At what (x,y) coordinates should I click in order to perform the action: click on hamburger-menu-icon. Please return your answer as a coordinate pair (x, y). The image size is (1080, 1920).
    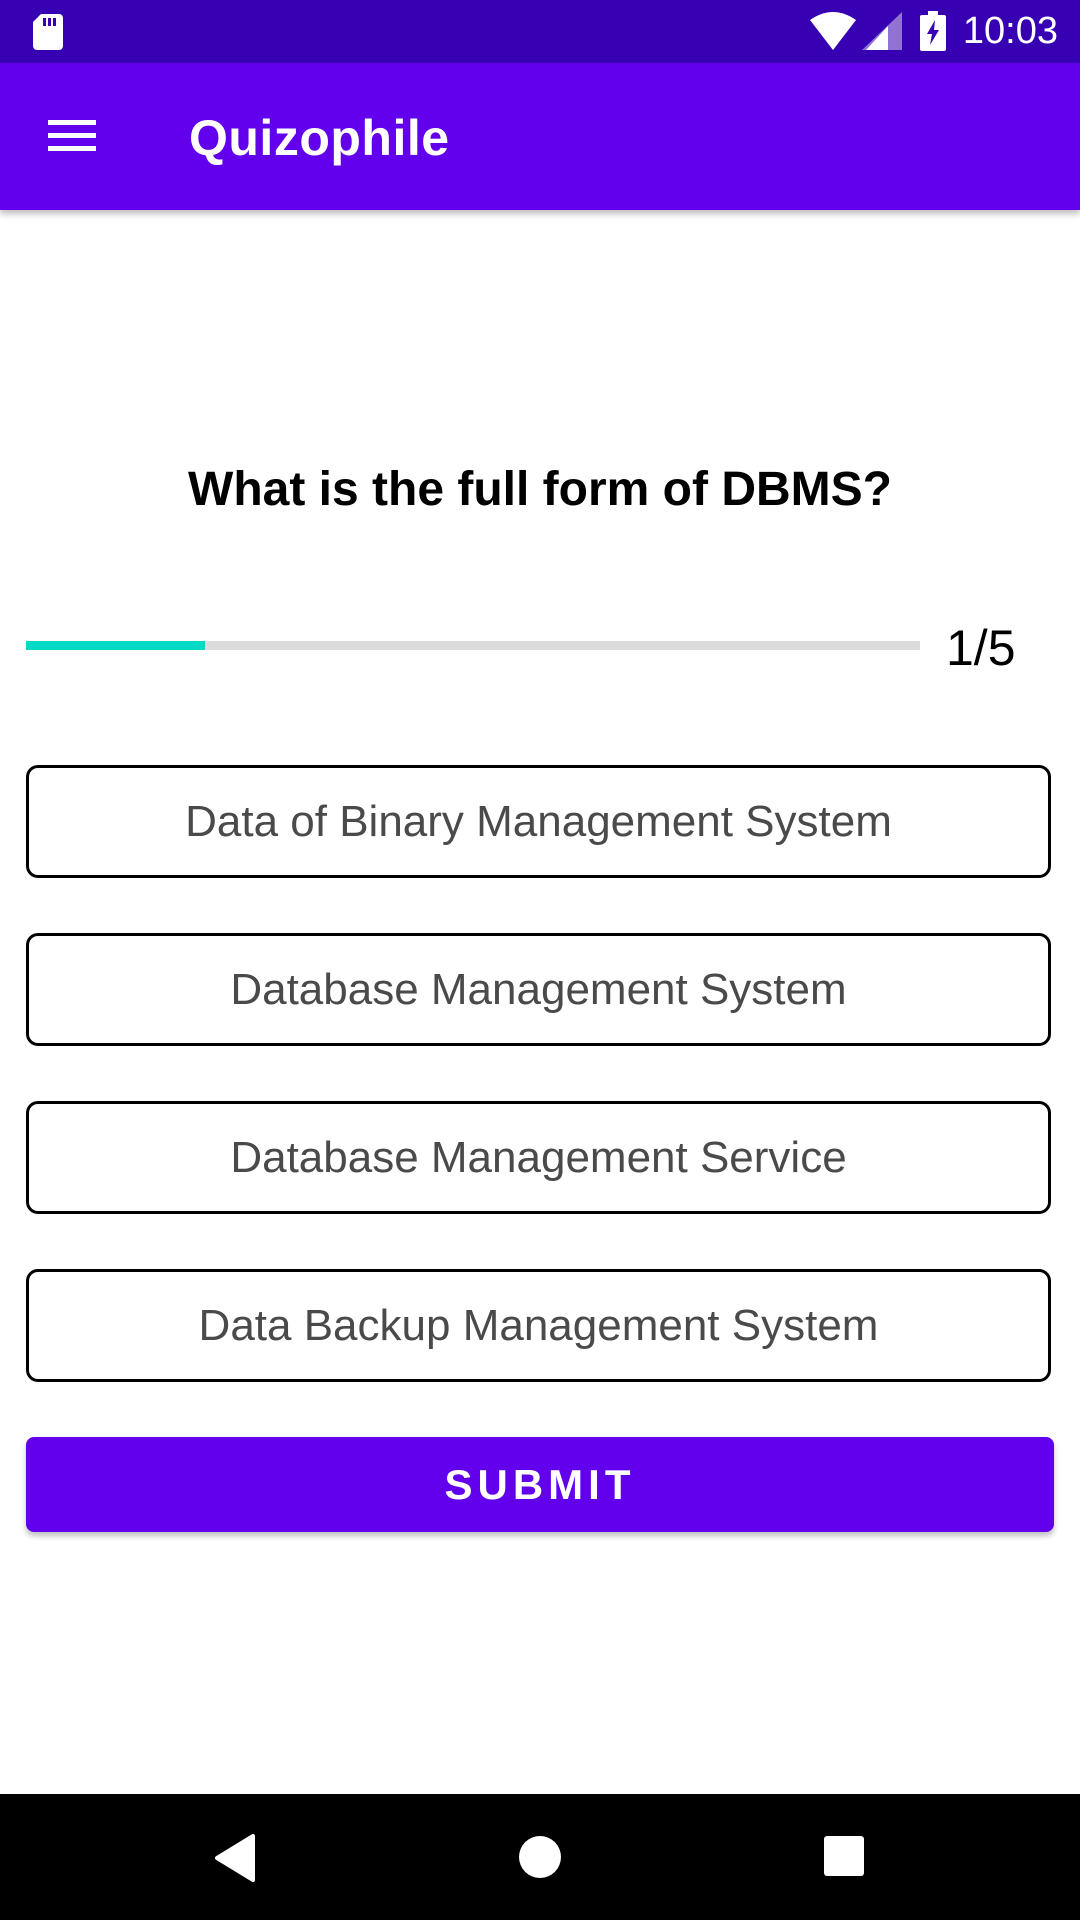
    Looking at the image, I should click on (72, 136).